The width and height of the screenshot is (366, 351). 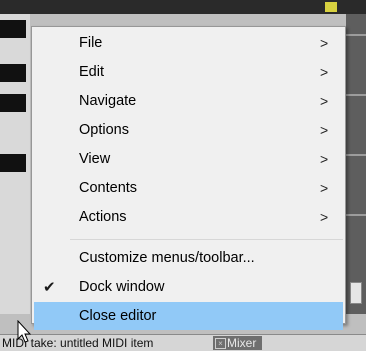 What do you see at coordinates (331, 7) in the screenshot?
I see `accent-block` at bounding box center [331, 7].